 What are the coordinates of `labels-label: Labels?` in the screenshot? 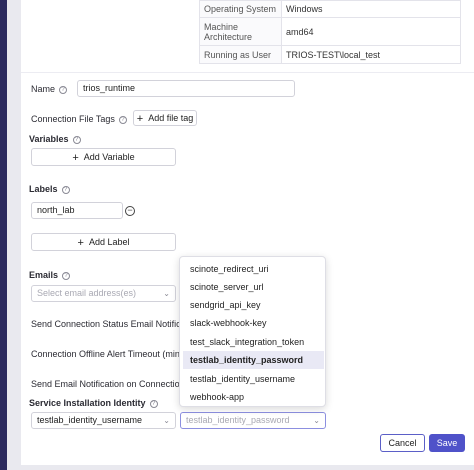 It's located at (49, 189).